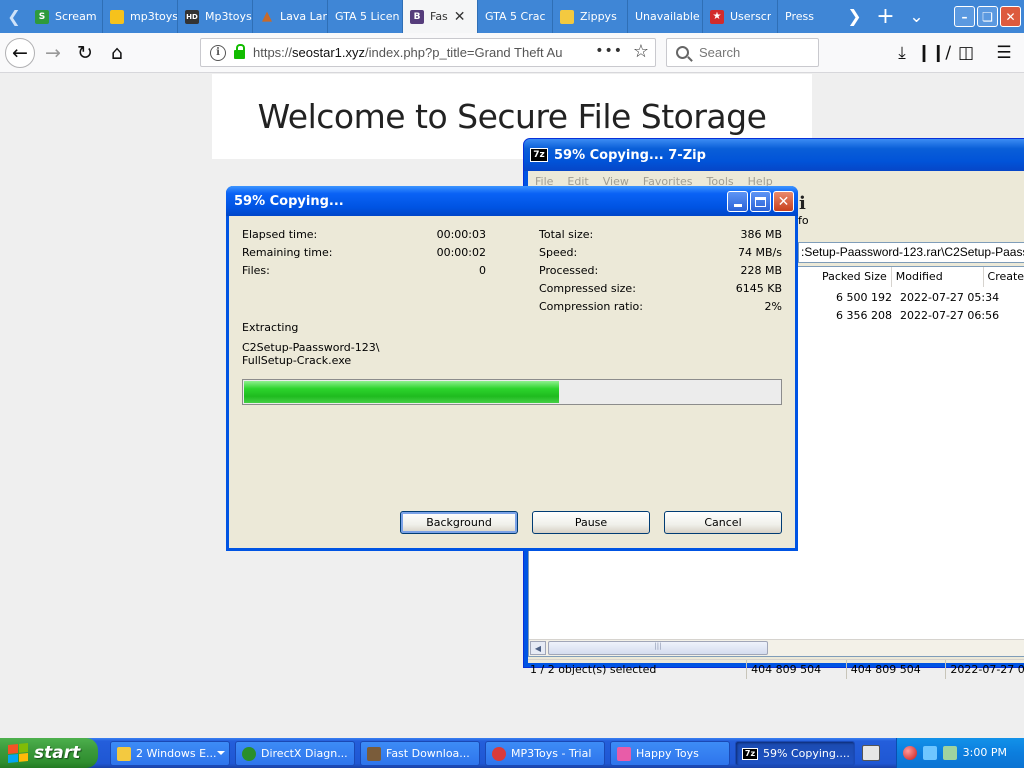 The width and height of the screenshot is (1024, 768). Describe the element at coordinates (950, 753) in the screenshot. I see `speaker-icon` at that location.